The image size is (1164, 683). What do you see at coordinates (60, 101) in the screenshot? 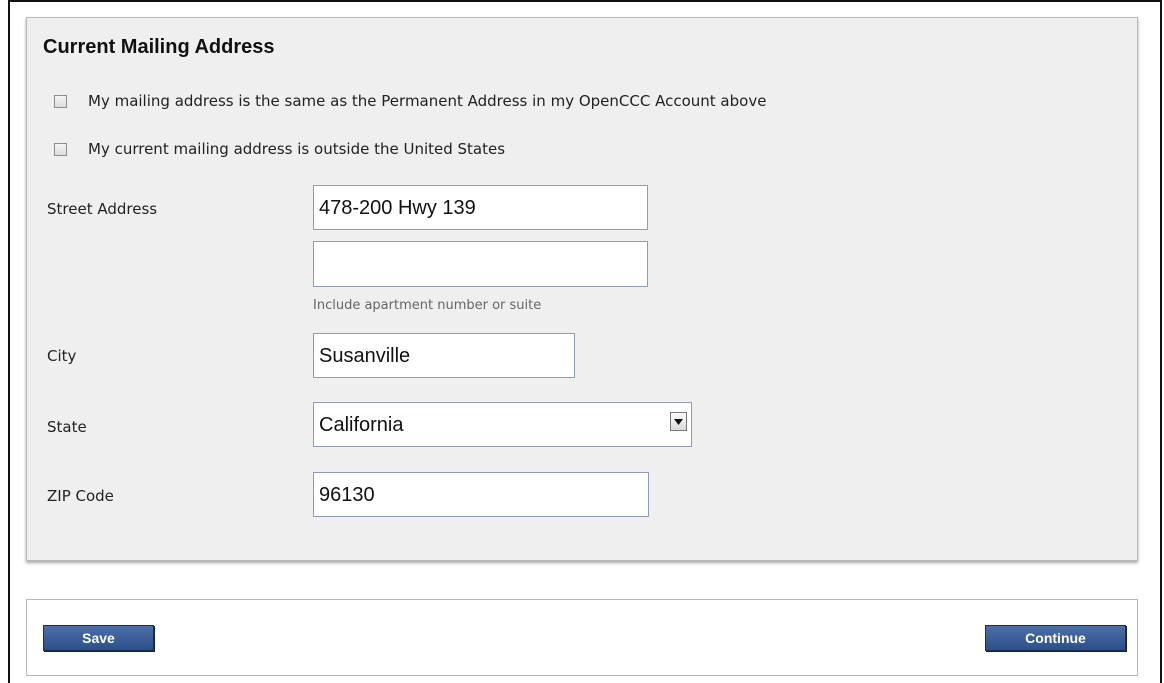
I see `same-as-permanent-checkbox` at bounding box center [60, 101].